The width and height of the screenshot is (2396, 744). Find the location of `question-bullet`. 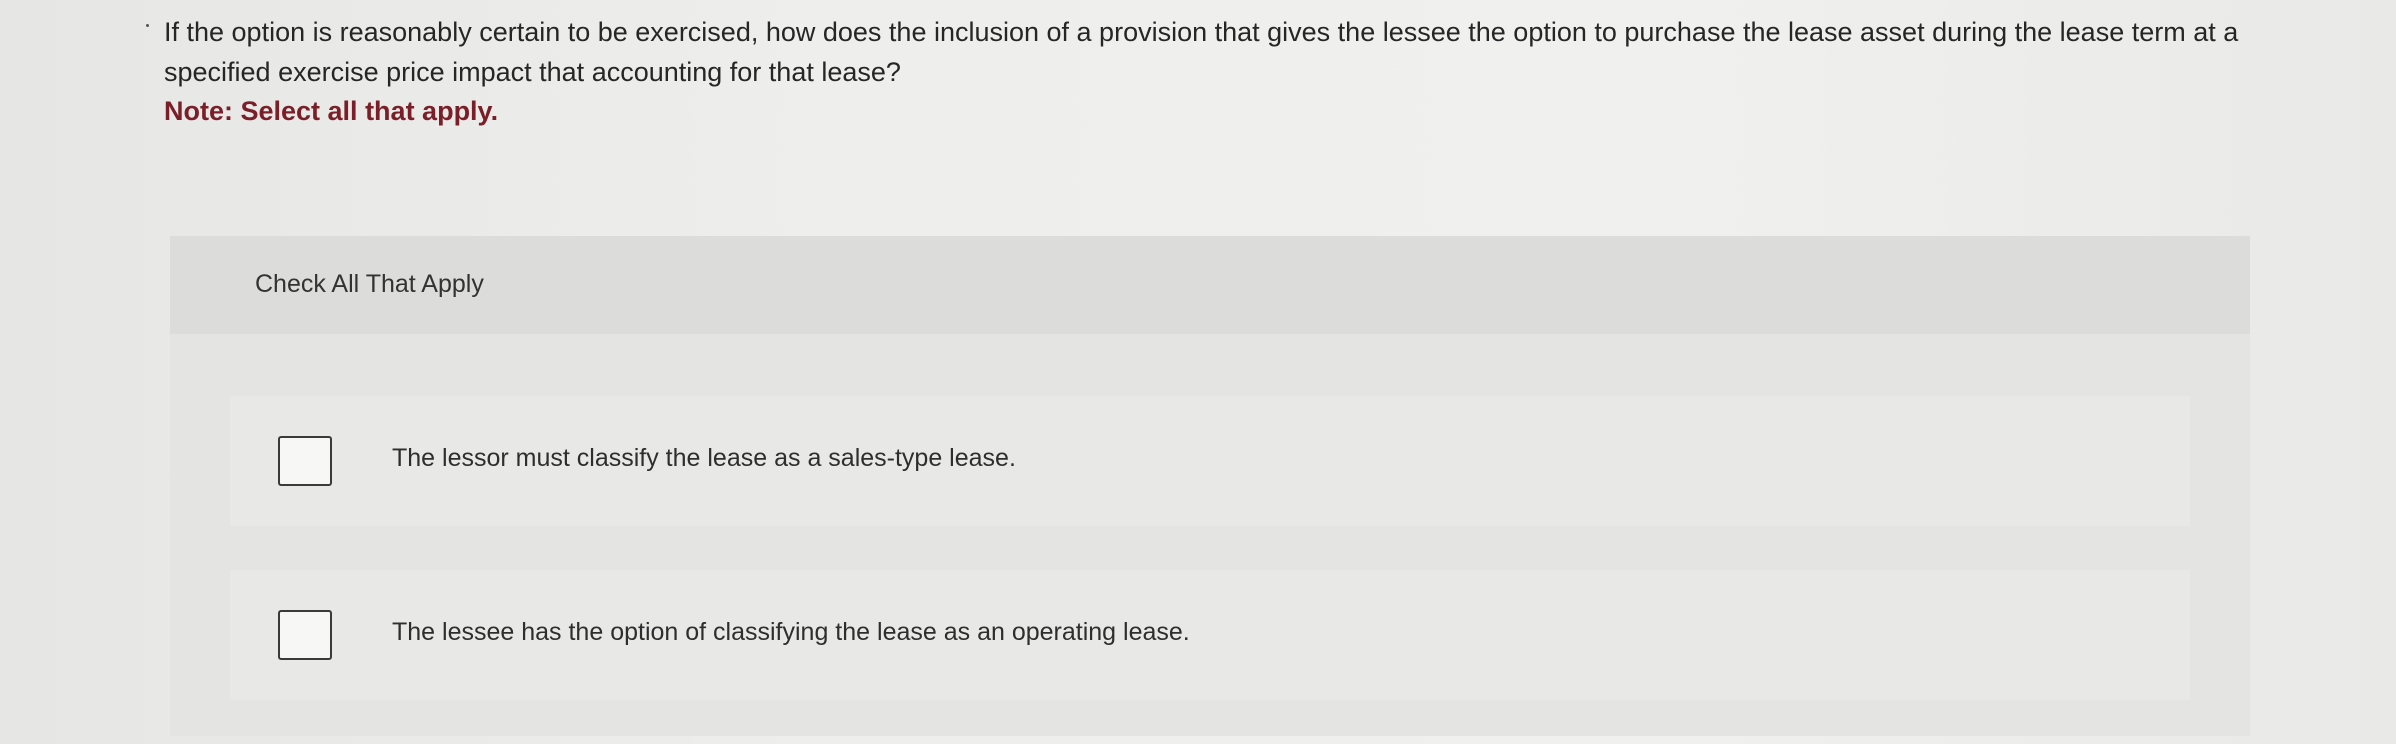

question-bullet is located at coordinates (147, 25).